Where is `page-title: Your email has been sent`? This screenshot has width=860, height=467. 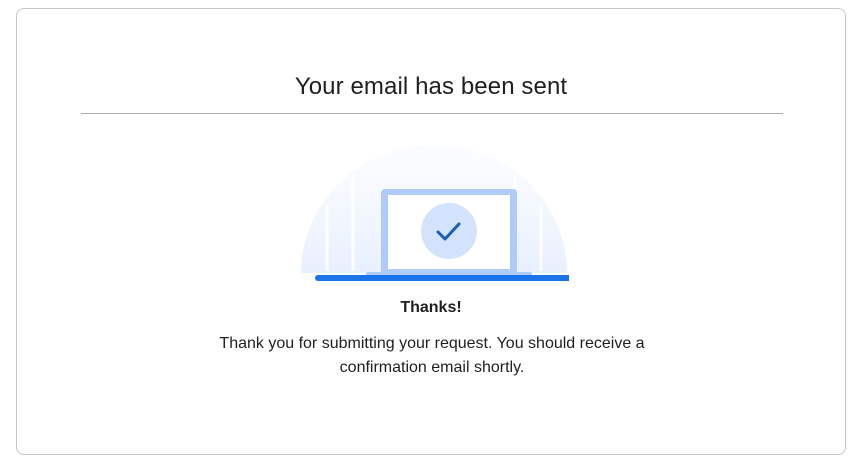
page-title: Your email has been sent is located at coordinates (431, 86).